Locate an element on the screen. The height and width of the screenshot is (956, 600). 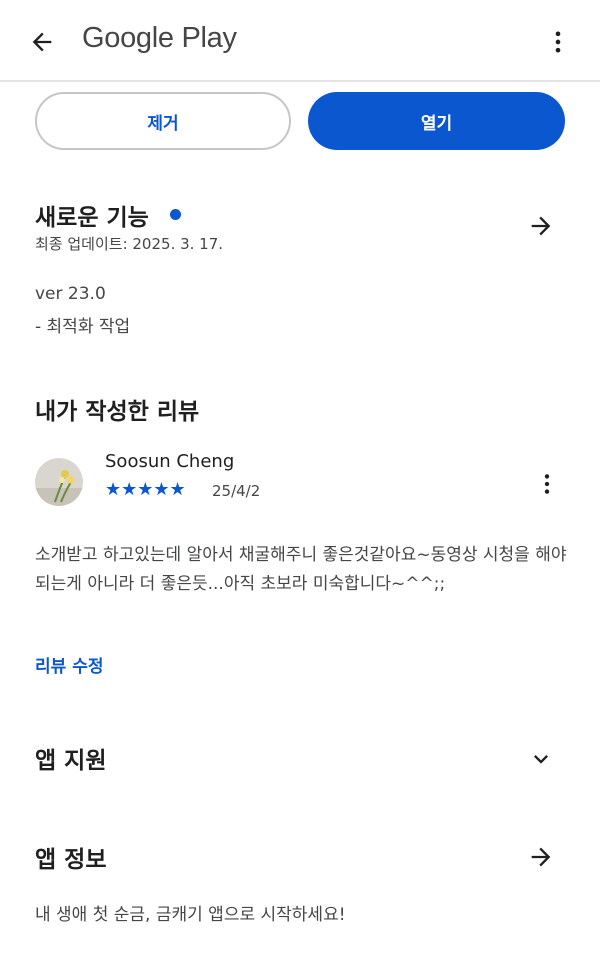
about-app-button is located at coordinates (541, 857).